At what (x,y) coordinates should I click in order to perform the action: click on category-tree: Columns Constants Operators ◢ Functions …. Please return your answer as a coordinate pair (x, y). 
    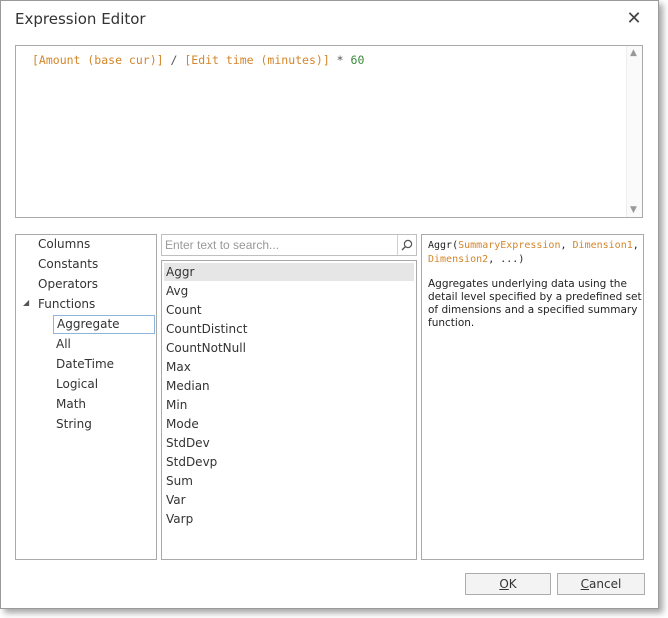
    Looking at the image, I should click on (86, 397).